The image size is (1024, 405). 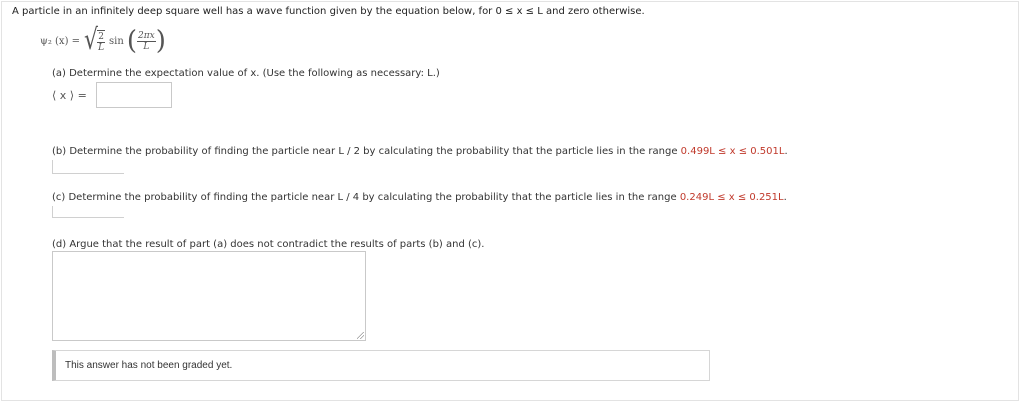 I want to click on sqrt-term: √ 2 L, so click(x=95, y=40).